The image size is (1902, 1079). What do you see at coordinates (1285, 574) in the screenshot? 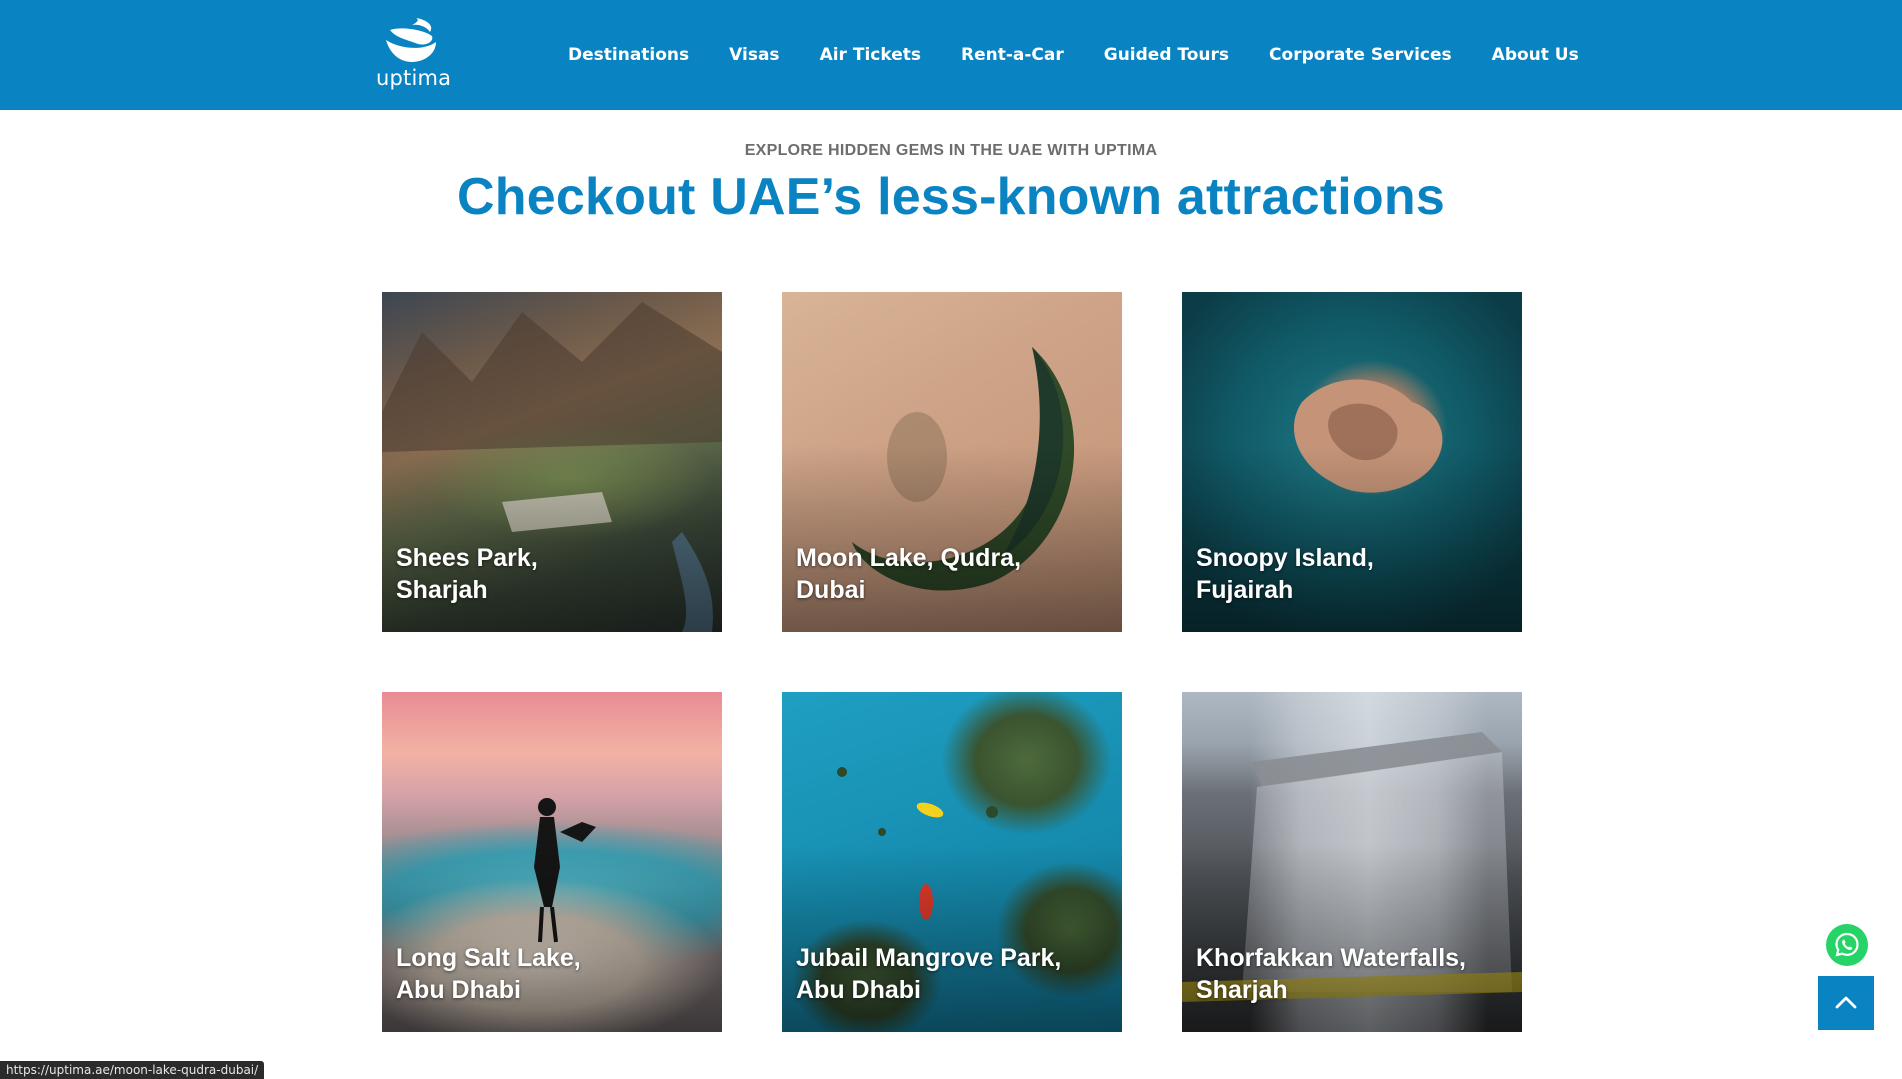
I see `attraction-title: Snoopy Island, Fujairah` at bounding box center [1285, 574].